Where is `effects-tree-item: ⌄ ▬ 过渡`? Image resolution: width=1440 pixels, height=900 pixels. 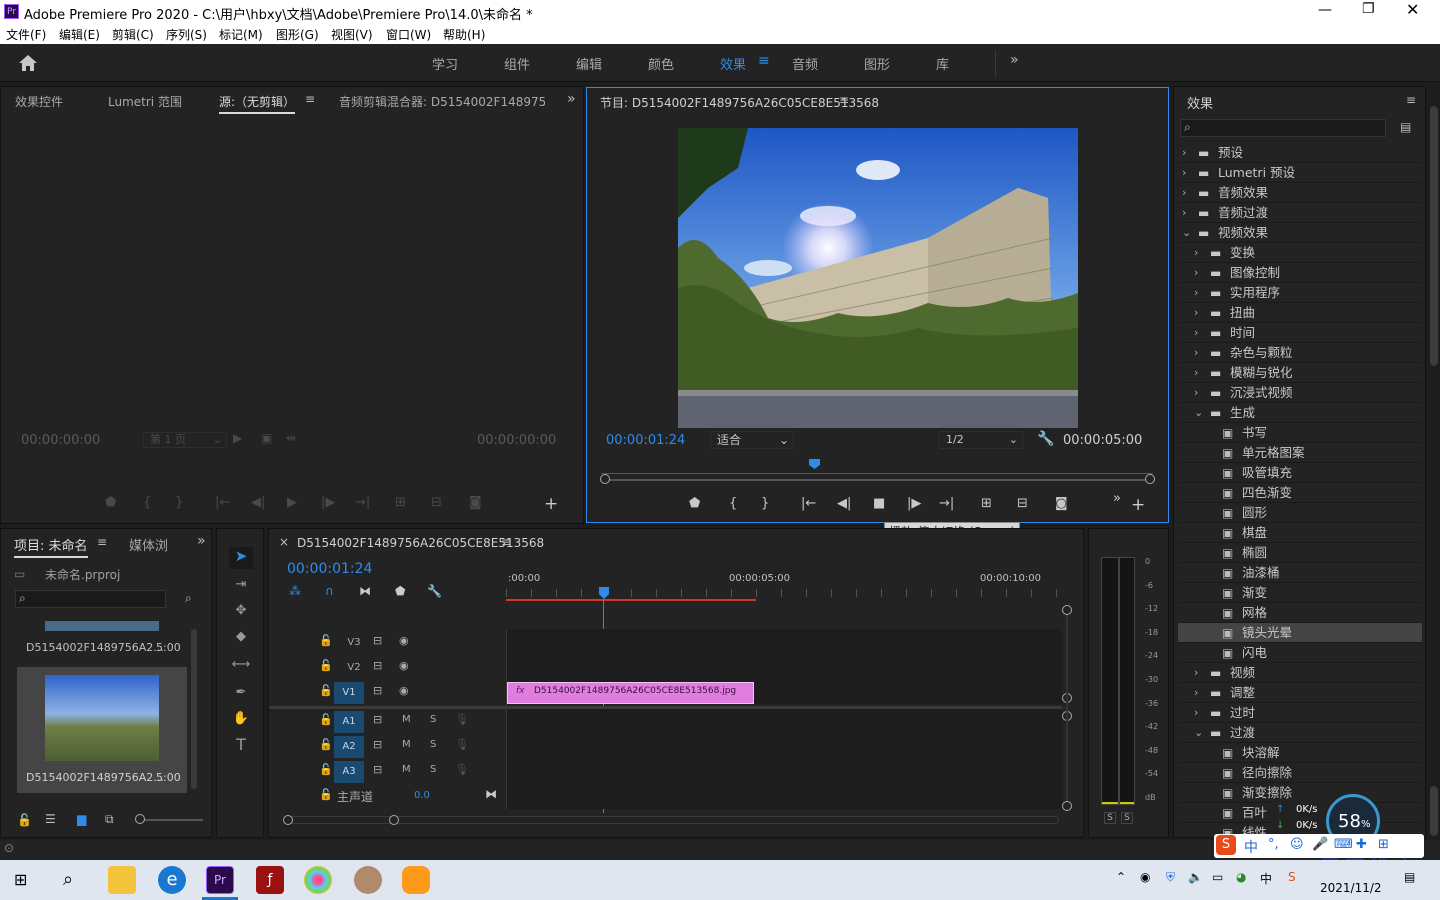 effects-tree-item: ⌄ ▬ 过渡 is located at coordinates (1300, 733).